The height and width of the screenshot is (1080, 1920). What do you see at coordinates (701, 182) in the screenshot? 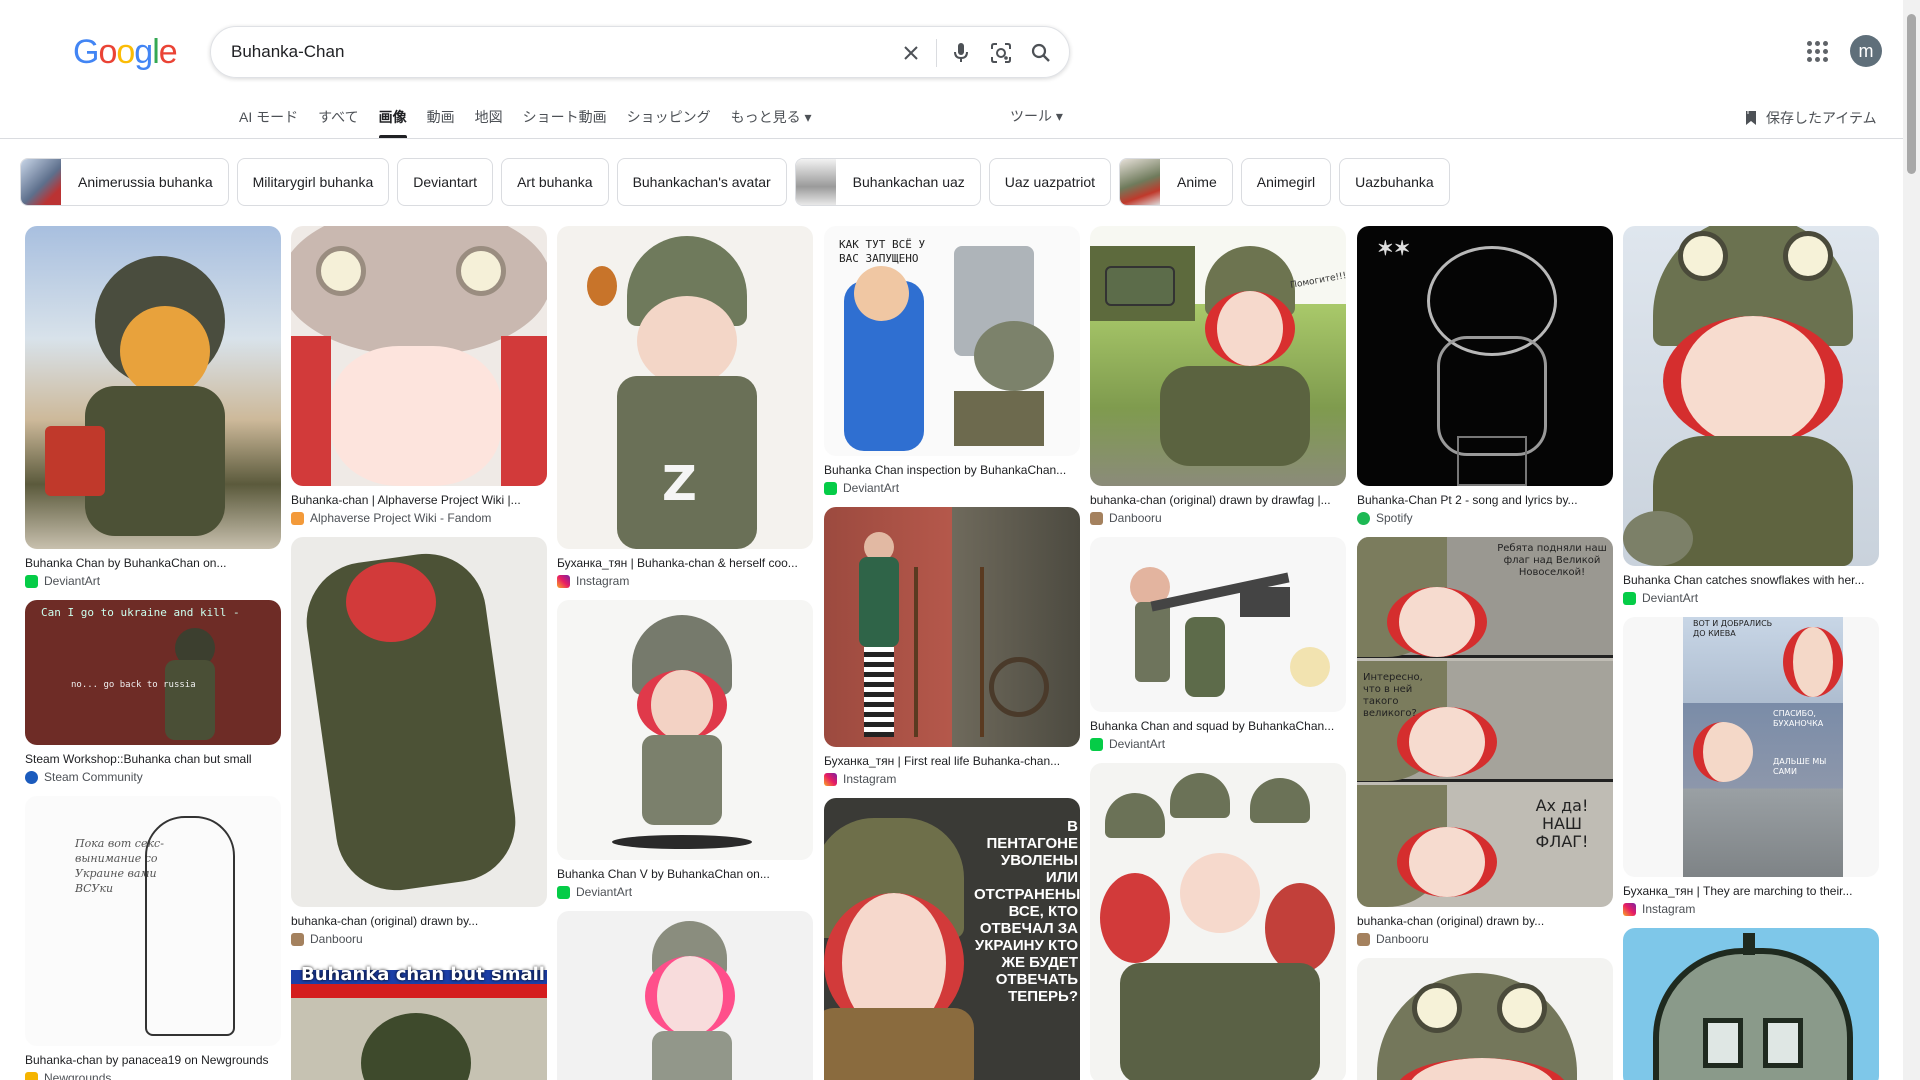
I see `chip-buhankachans-avatar: Buhankachan's avatar` at bounding box center [701, 182].